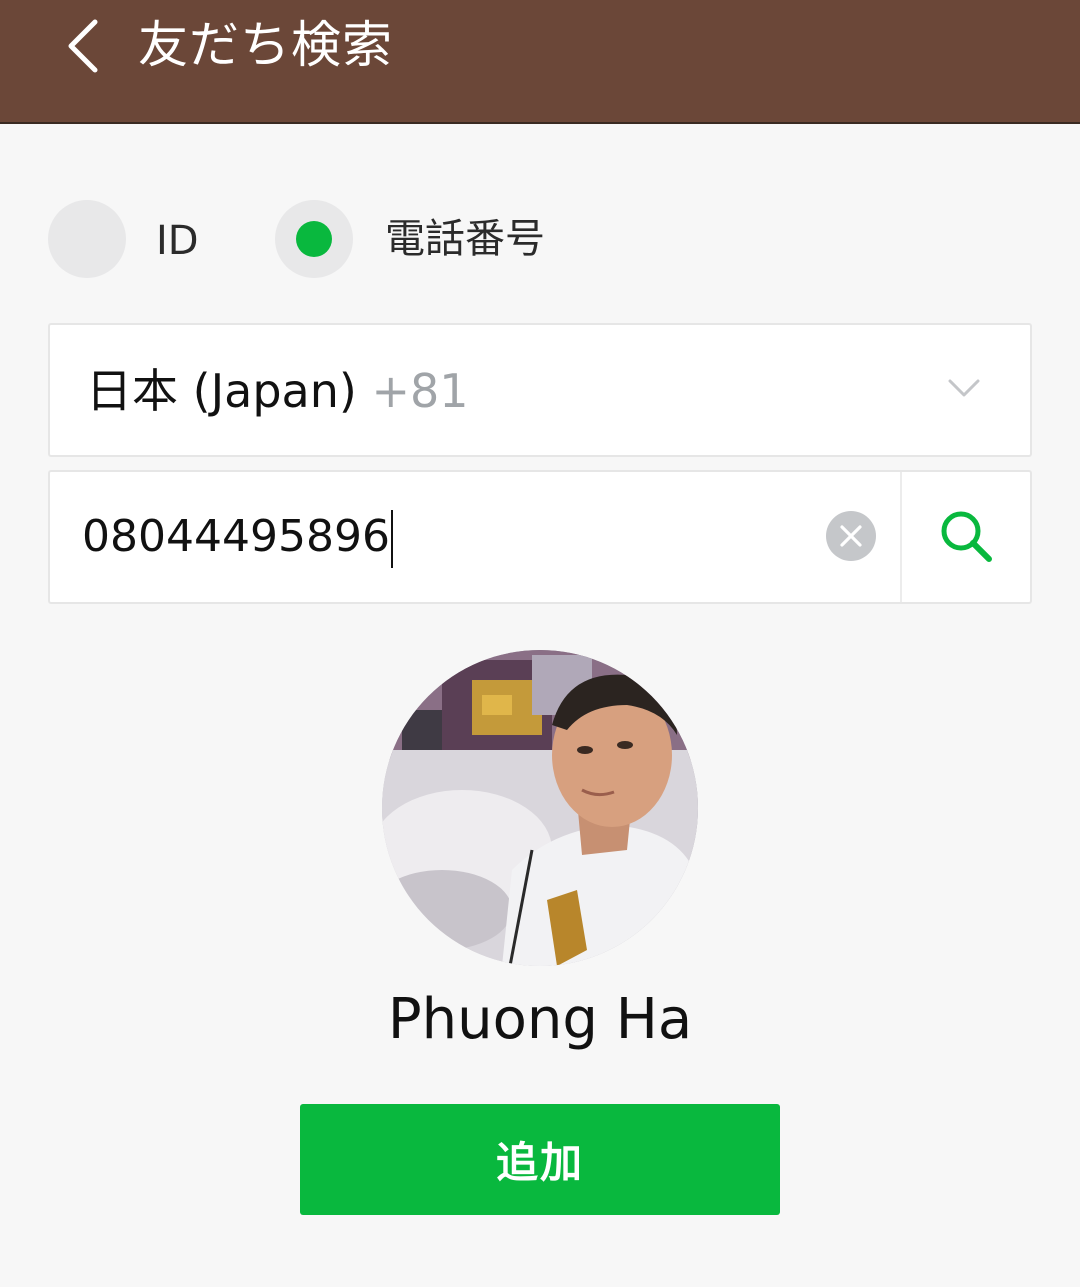  What do you see at coordinates (432, 537) in the screenshot?
I see `phone-input: 08044495896` at bounding box center [432, 537].